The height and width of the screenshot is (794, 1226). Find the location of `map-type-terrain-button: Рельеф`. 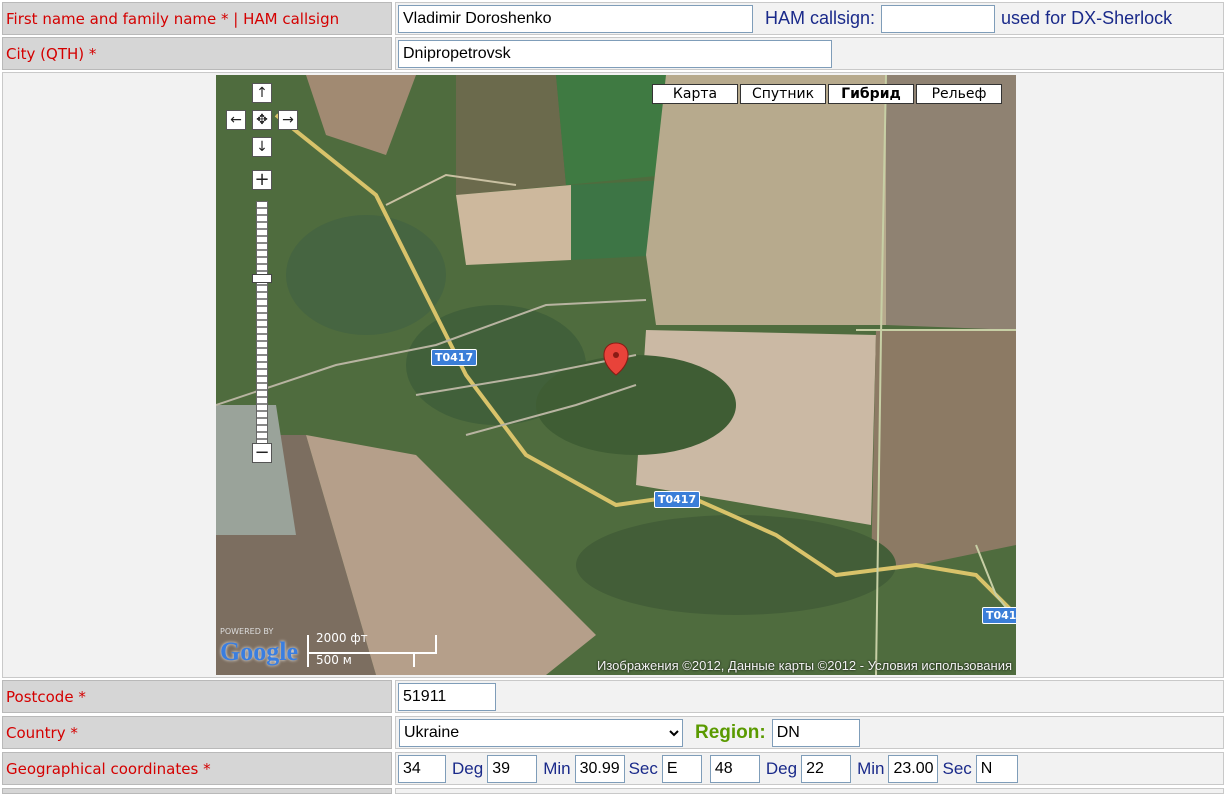

map-type-terrain-button: Рельеф is located at coordinates (959, 94).